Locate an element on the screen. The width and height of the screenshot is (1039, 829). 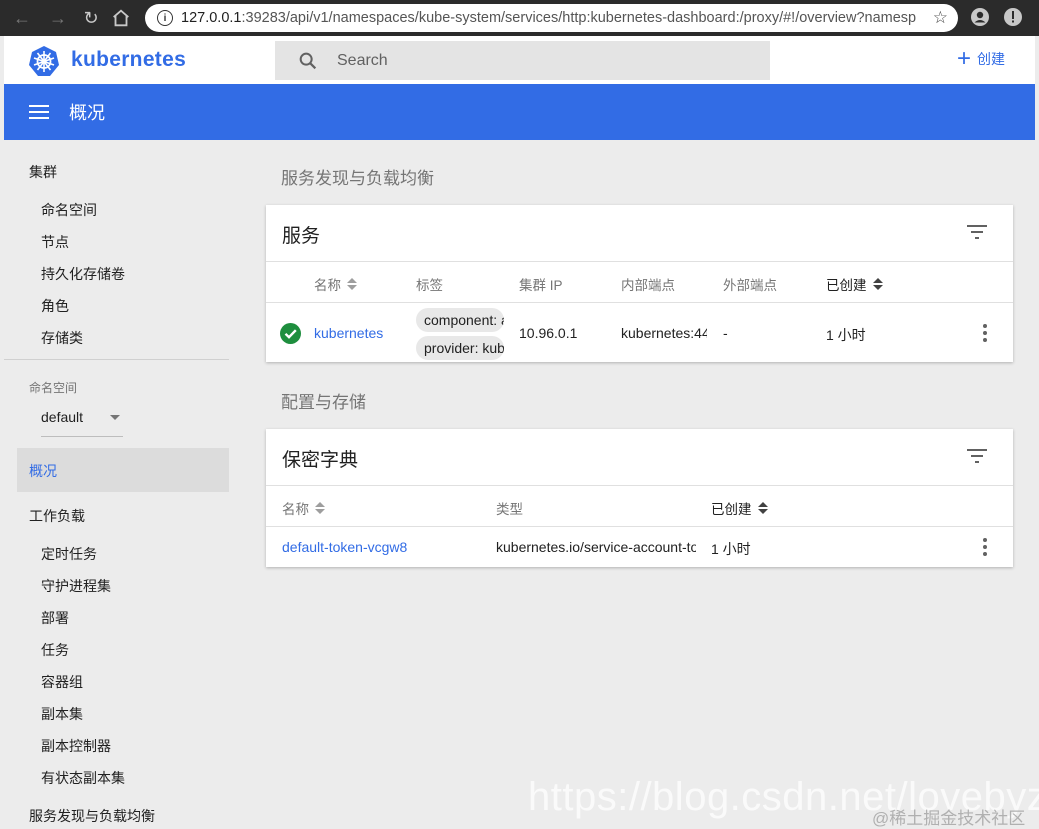
watermark-site: @稀土掘金技术社区 is located at coordinates (949, 818).